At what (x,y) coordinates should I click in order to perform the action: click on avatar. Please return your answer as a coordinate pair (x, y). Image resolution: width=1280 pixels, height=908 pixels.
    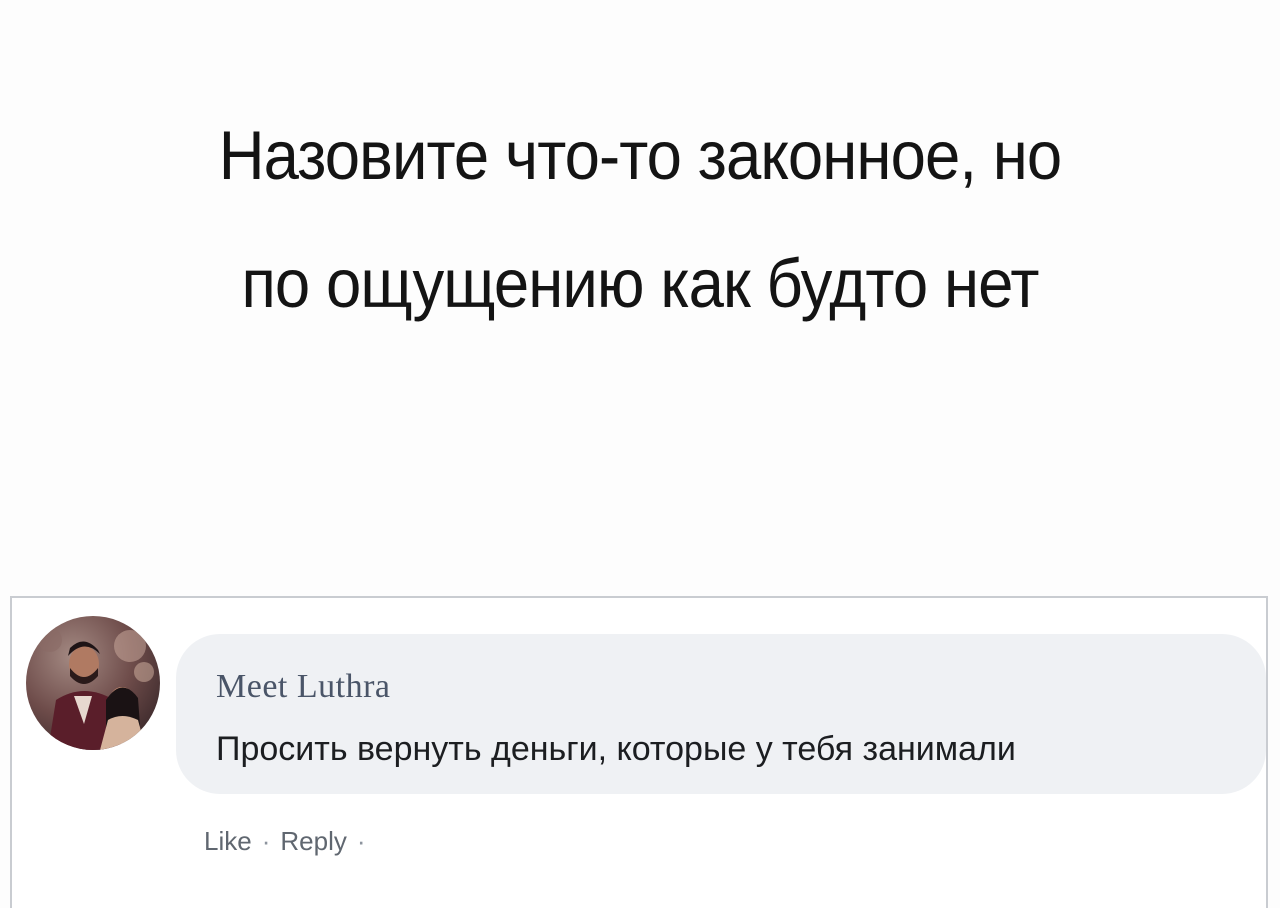
    Looking at the image, I should click on (93, 683).